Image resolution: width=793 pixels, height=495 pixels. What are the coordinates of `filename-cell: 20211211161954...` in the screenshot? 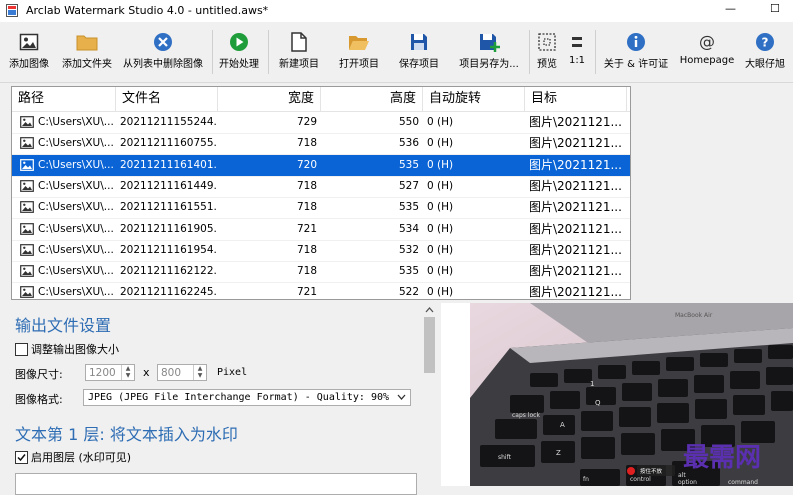 It's located at (168, 249).